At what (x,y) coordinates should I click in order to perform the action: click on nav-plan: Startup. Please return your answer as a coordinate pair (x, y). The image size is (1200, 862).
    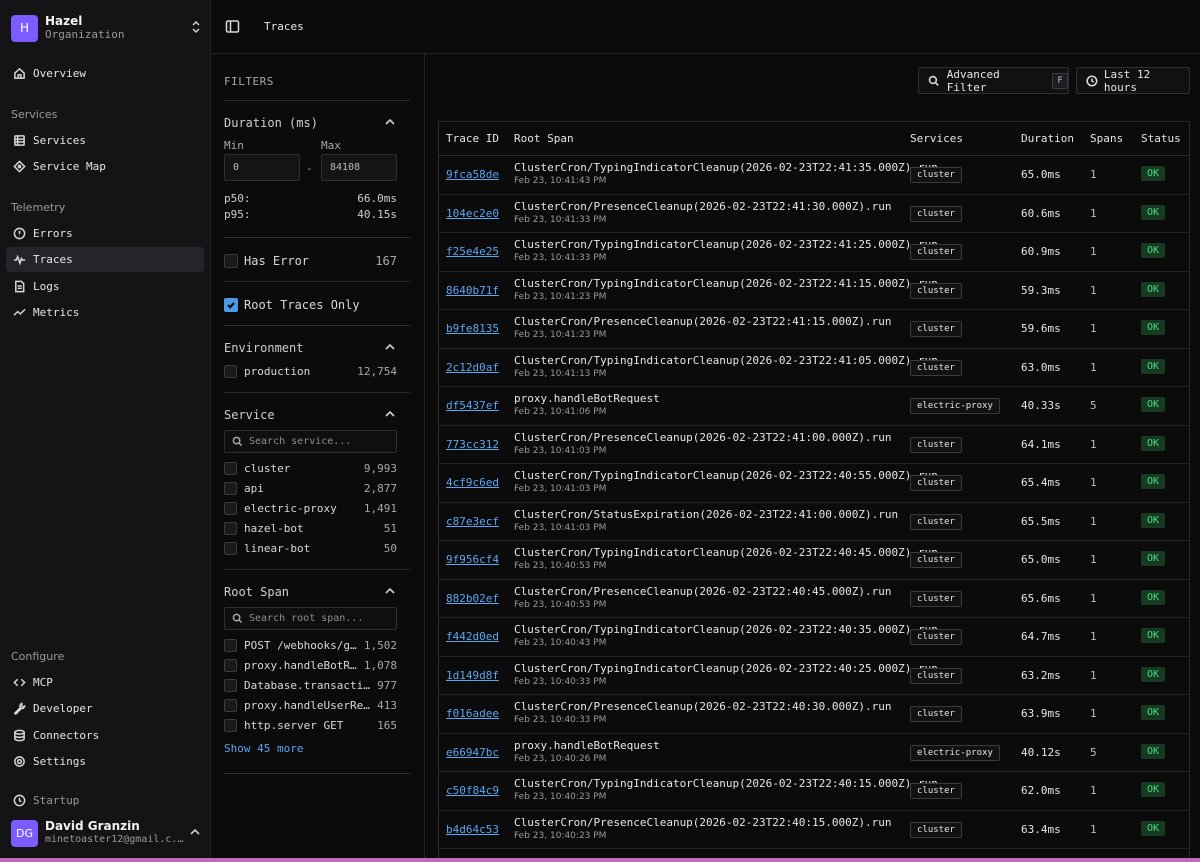
    Looking at the image, I should click on (105, 800).